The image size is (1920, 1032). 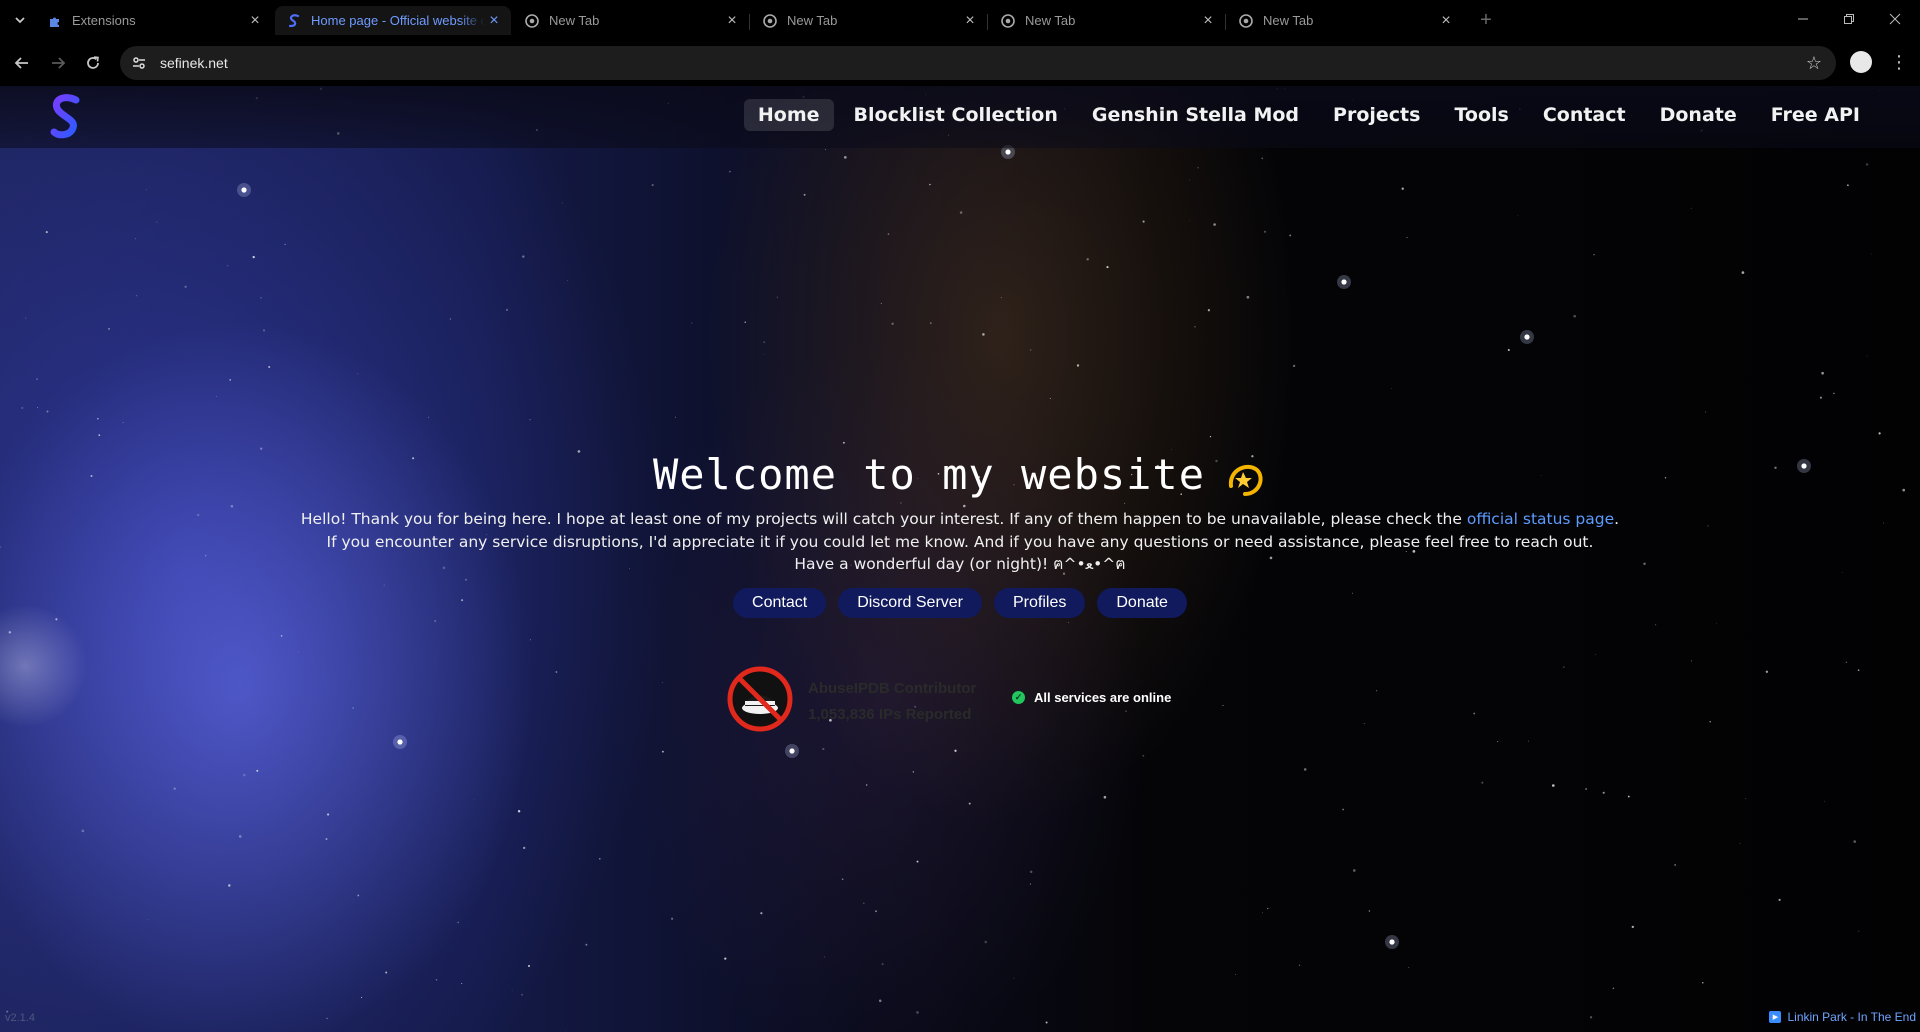 I want to click on minimize-button, so click(x=1803, y=20).